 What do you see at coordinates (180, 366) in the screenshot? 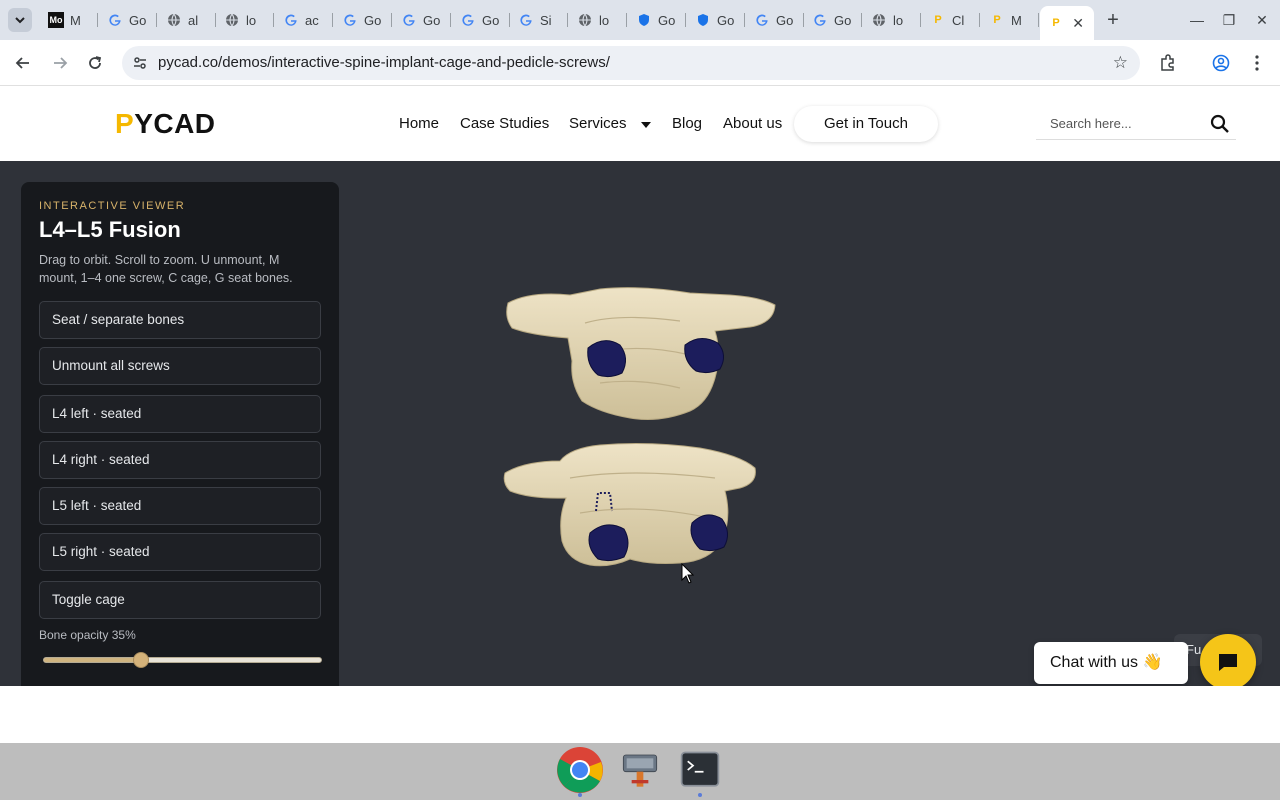
I see `unmount-screws-button: Unmount all screws` at bounding box center [180, 366].